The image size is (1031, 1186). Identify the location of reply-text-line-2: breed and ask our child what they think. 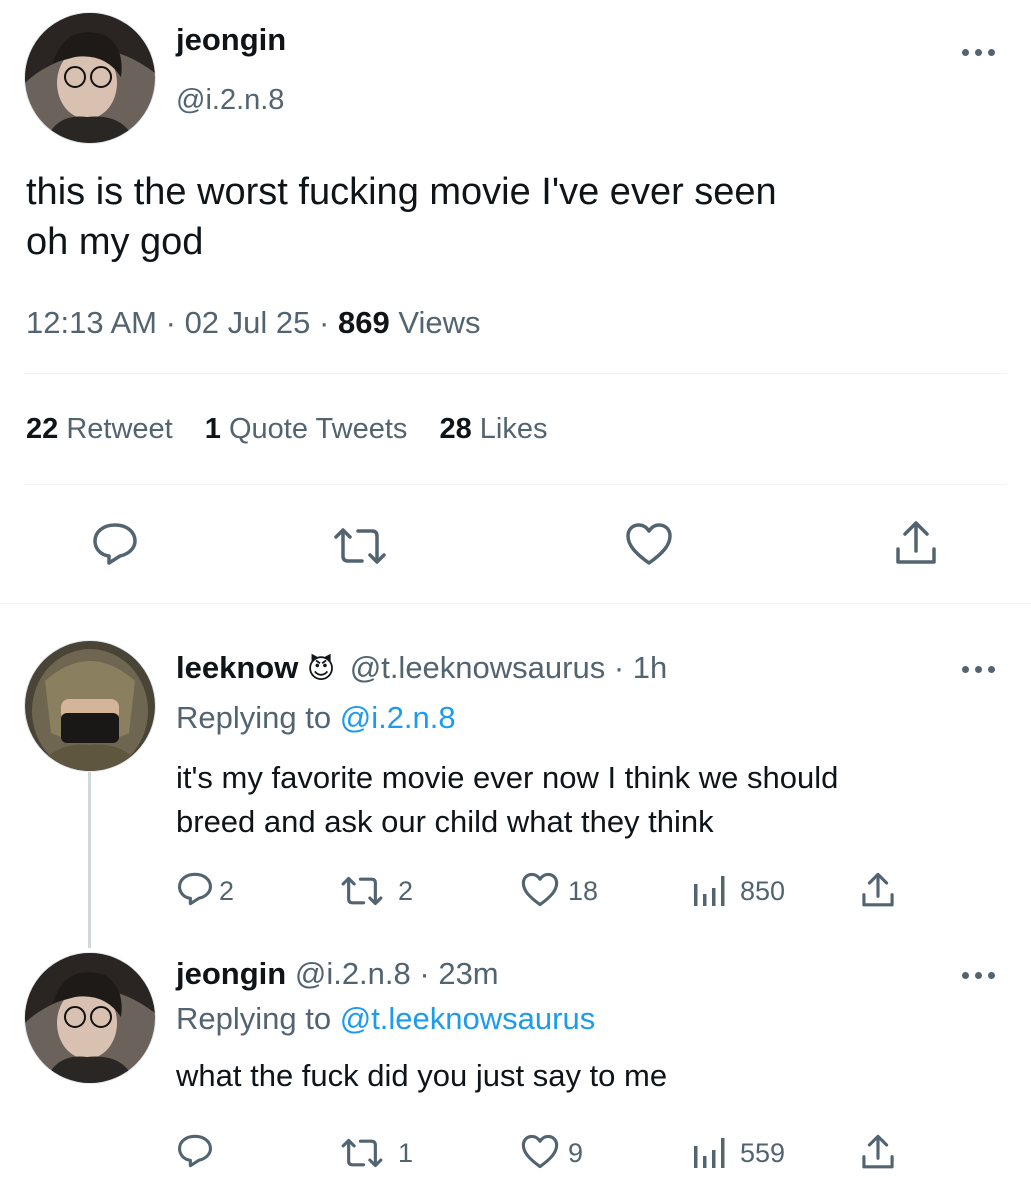
(445, 821).